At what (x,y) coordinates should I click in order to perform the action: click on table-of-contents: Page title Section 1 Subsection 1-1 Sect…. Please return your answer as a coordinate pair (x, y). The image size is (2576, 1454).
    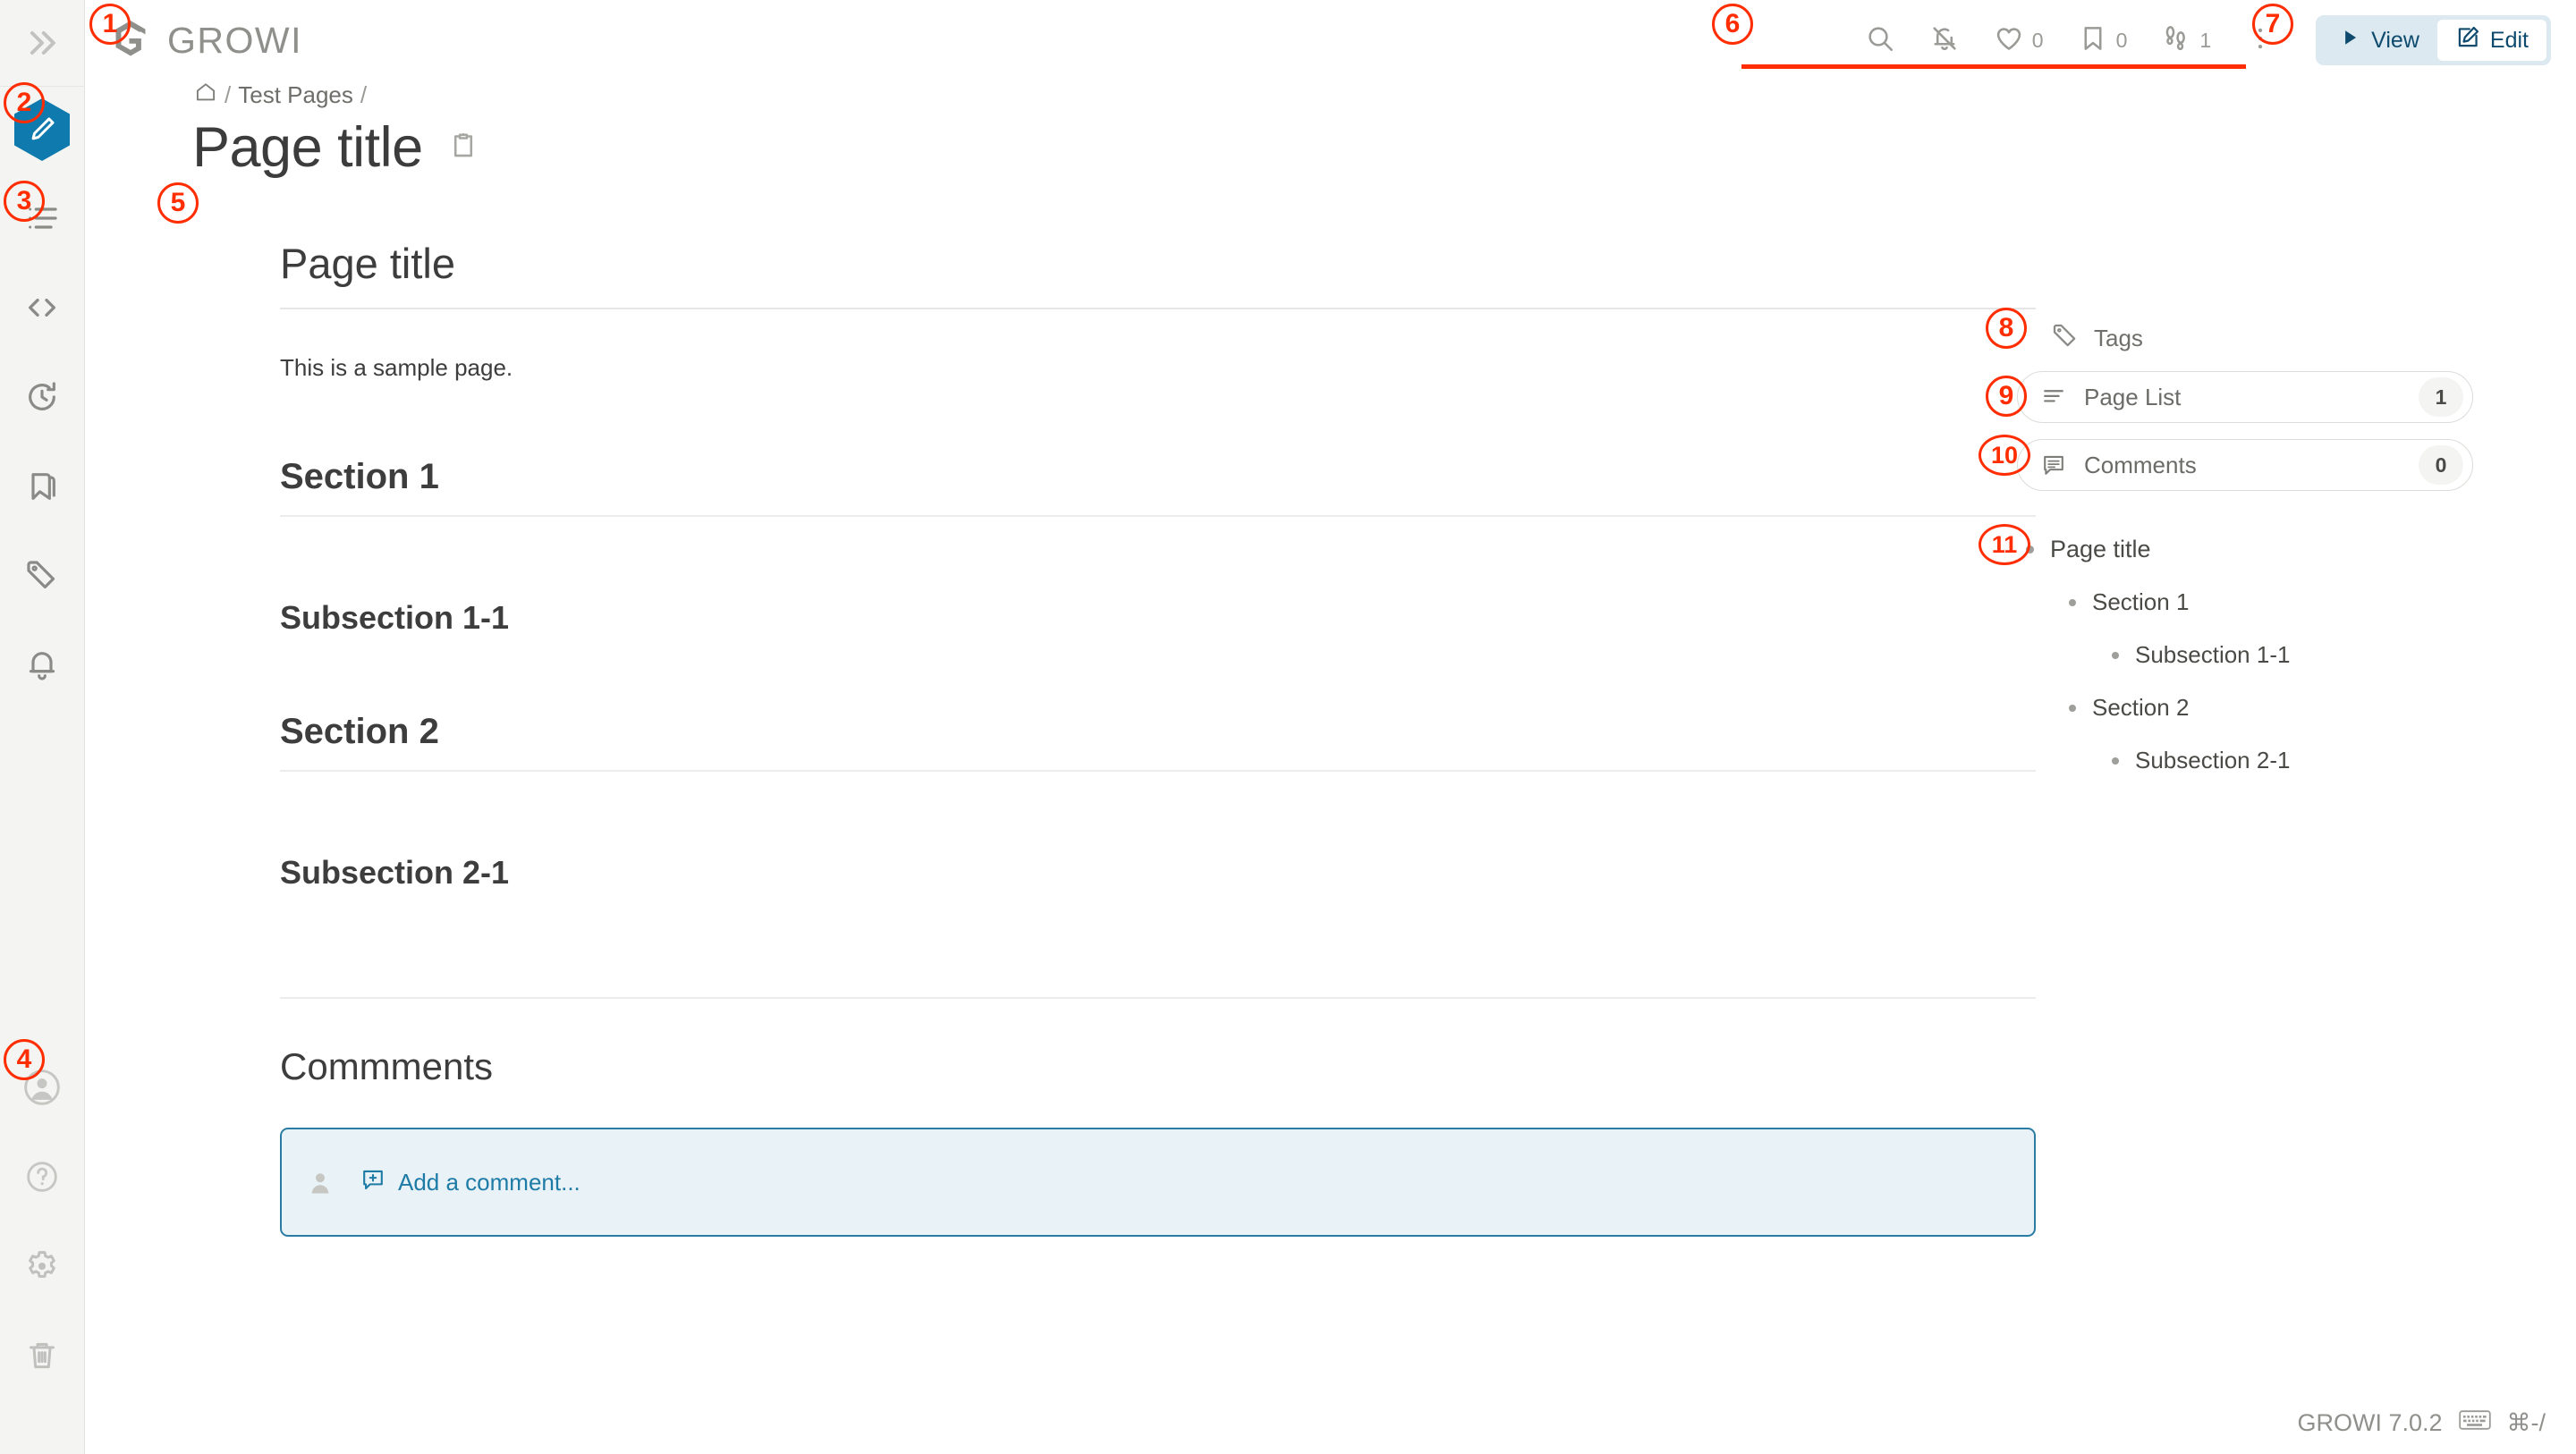
    Looking at the image, I should click on (2285, 655).